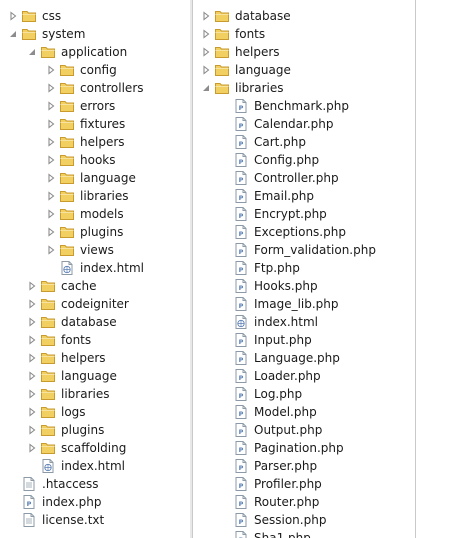  I want to click on tree-item-errors: errors, so click(95, 106).